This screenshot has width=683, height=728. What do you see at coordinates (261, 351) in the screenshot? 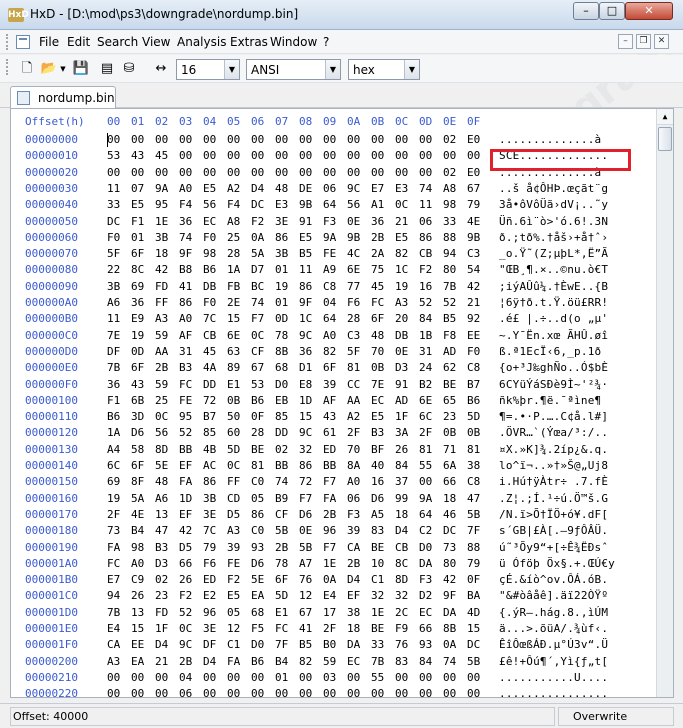
I see `hex-byte-cell: CF` at bounding box center [261, 351].